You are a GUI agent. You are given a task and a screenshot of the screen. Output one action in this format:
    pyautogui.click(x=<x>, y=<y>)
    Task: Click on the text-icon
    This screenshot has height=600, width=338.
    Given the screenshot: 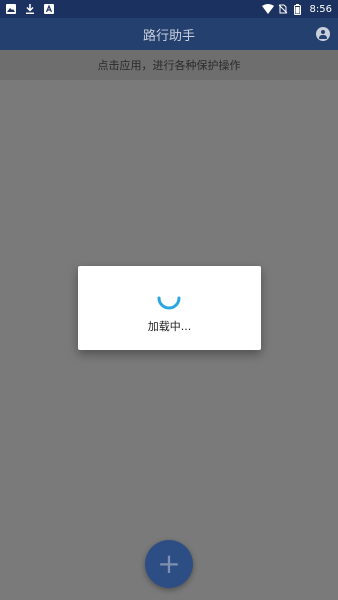 What is the action you would take?
    pyautogui.click(x=49, y=9)
    